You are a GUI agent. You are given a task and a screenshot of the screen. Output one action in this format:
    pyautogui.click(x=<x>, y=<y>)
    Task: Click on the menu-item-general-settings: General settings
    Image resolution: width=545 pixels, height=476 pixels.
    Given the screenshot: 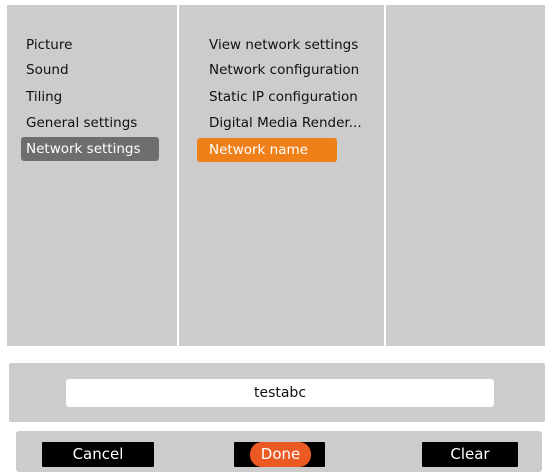 What is the action you would take?
    pyautogui.click(x=79, y=123)
    